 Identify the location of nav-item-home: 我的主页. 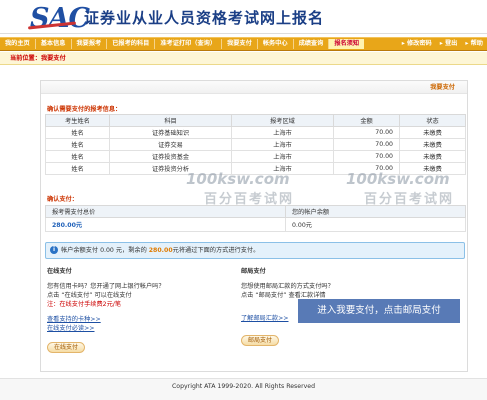
(18, 44).